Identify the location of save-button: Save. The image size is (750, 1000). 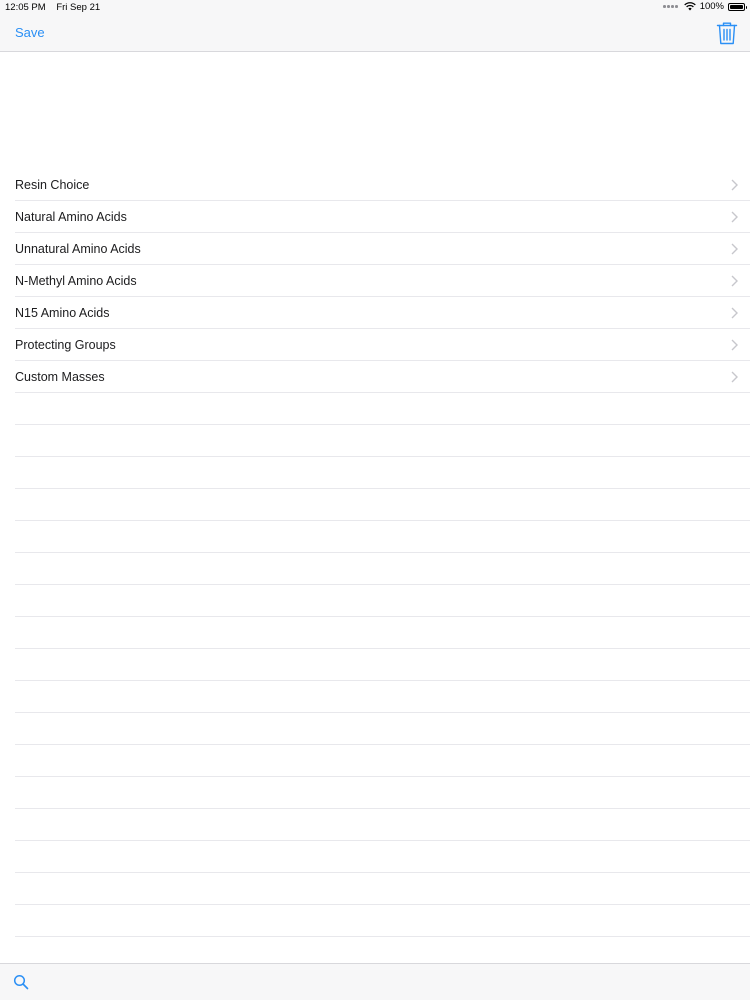
(30, 32).